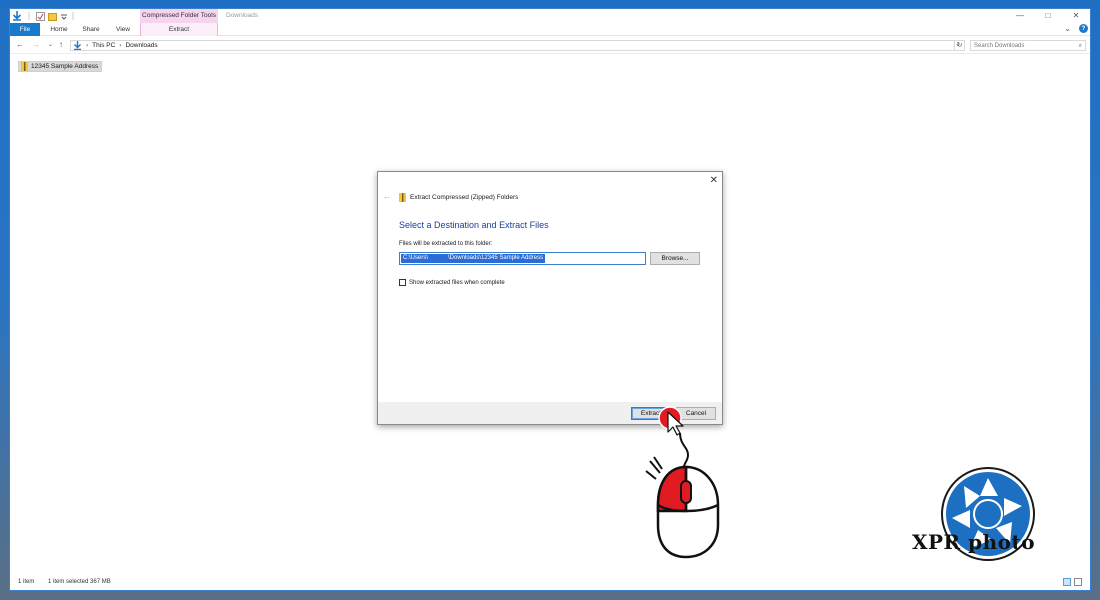 Image resolution: width=1100 pixels, height=600 pixels. What do you see at coordinates (40, 16) in the screenshot?
I see `properties-icon` at bounding box center [40, 16].